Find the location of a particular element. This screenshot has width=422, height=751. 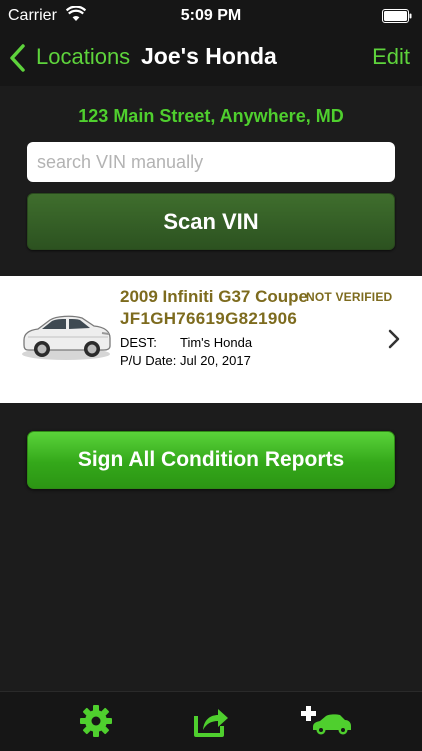

vehicle-vin: JF1GH76619G821906 is located at coordinates (209, 318).